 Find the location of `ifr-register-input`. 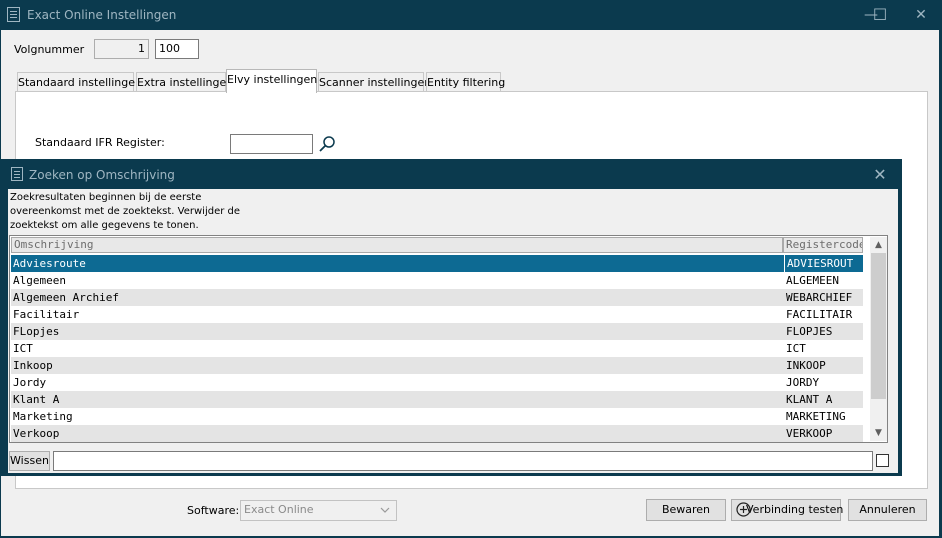

ifr-register-input is located at coordinates (271, 144).